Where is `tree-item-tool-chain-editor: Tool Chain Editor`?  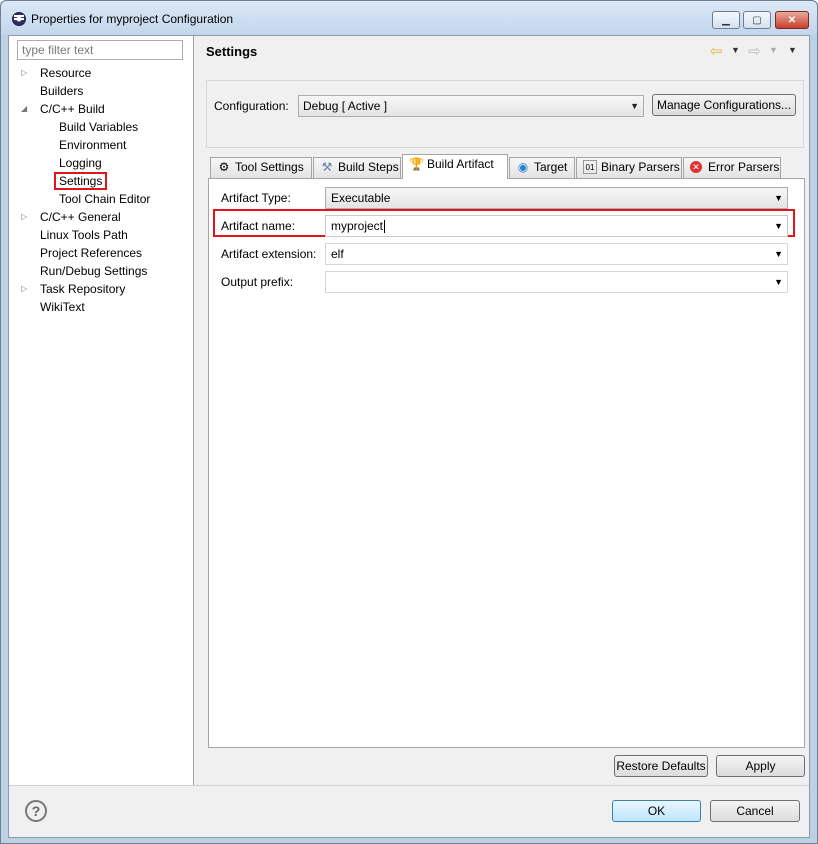
tree-item-tool-chain-editor: Tool Chain Editor is located at coordinates (104, 199).